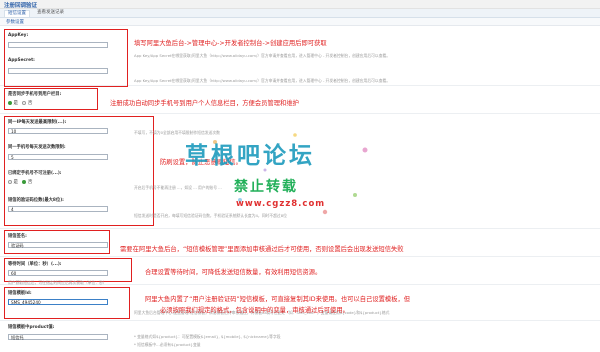  Describe the element at coordinates (31, 327) in the screenshot. I see `product-label: 短信模板中product值:` at that location.